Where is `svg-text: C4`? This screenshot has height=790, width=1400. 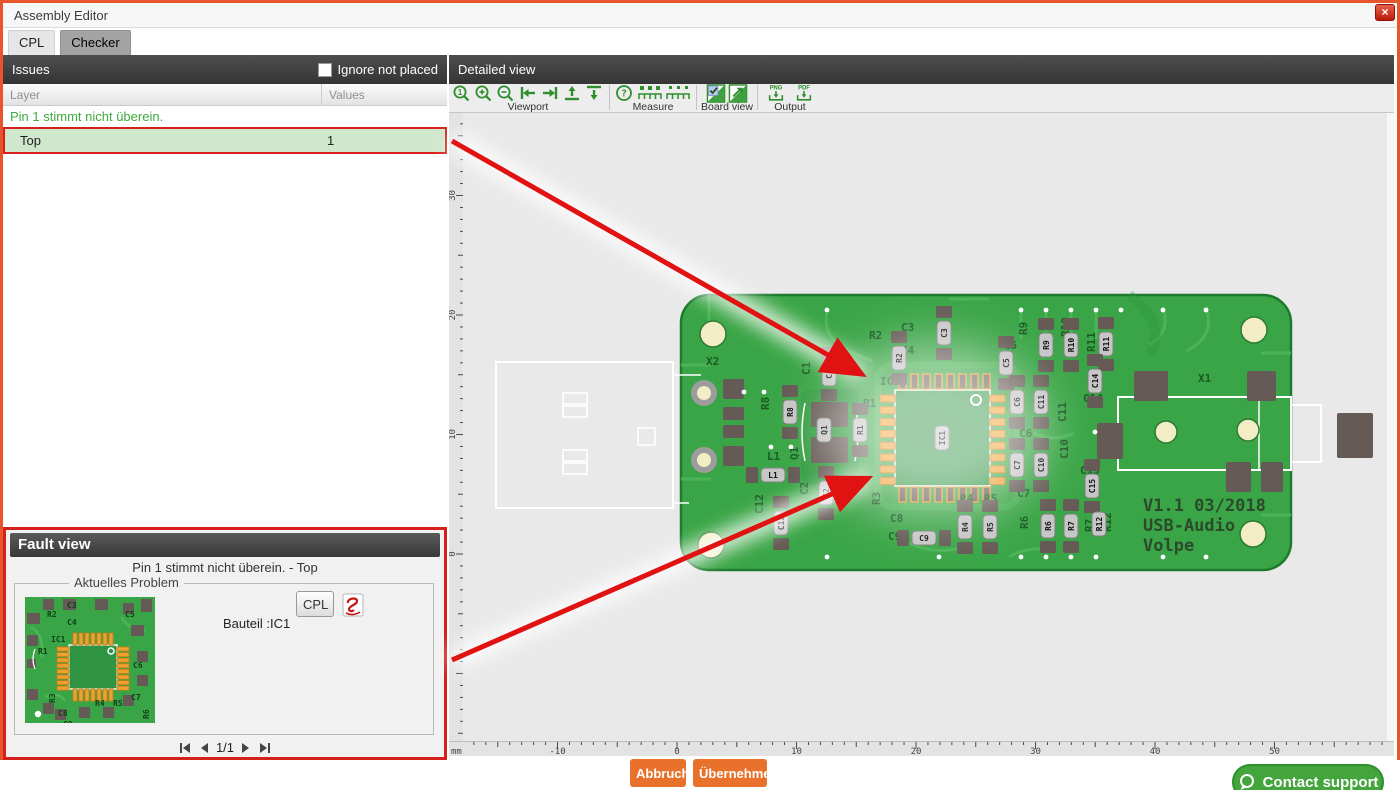
svg-text: C4 is located at coordinates (72, 622).